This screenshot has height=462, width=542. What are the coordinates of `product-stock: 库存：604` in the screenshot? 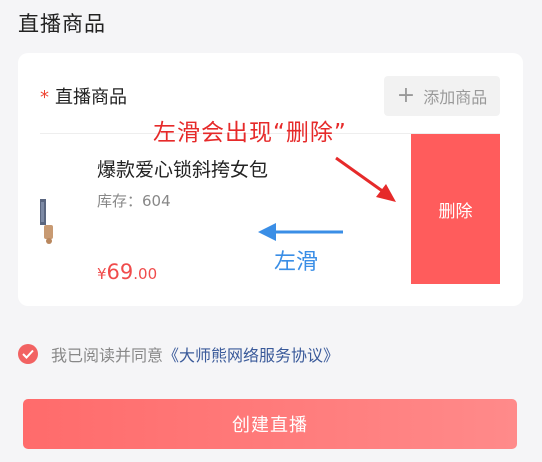 It's located at (134, 201).